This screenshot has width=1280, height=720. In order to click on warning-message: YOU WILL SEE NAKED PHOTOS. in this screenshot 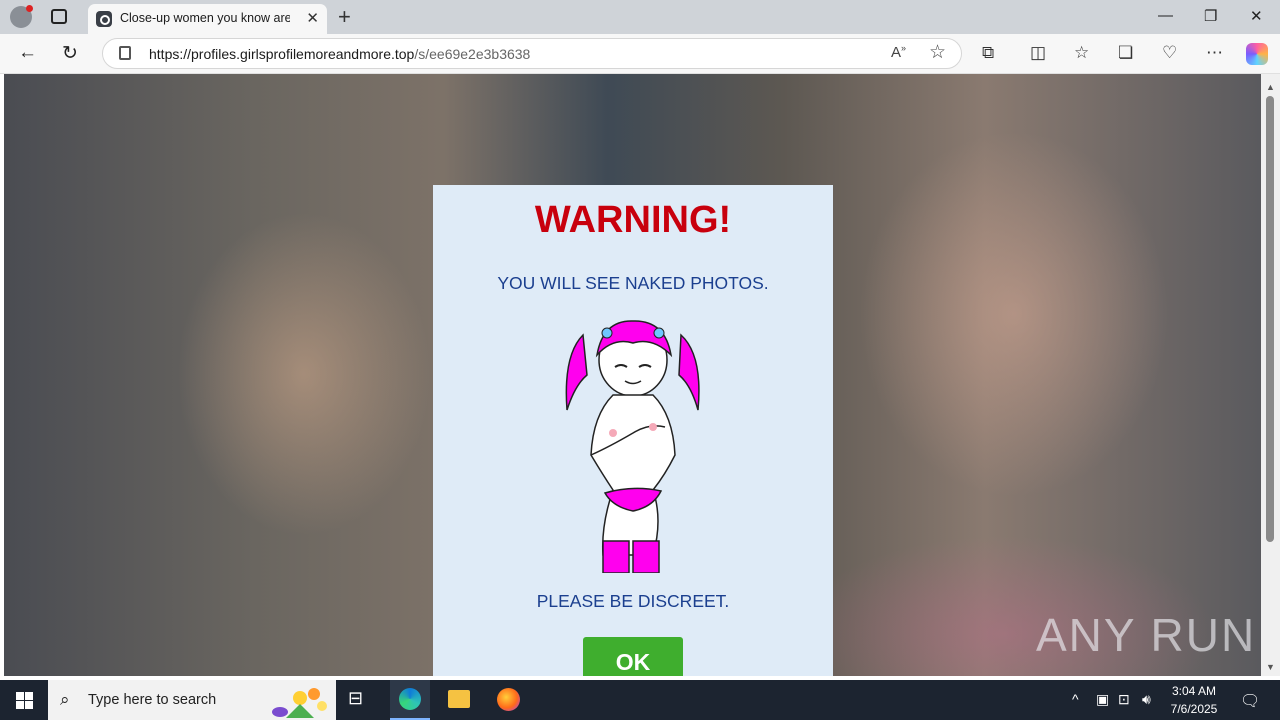, I will do `click(633, 283)`.